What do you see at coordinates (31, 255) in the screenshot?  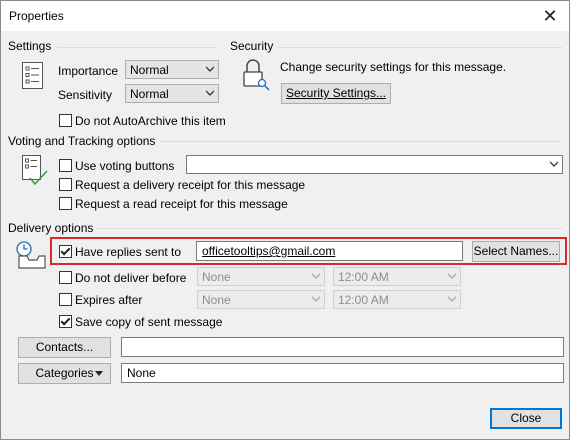 I see `delivery-clock-icon` at bounding box center [31, 255].